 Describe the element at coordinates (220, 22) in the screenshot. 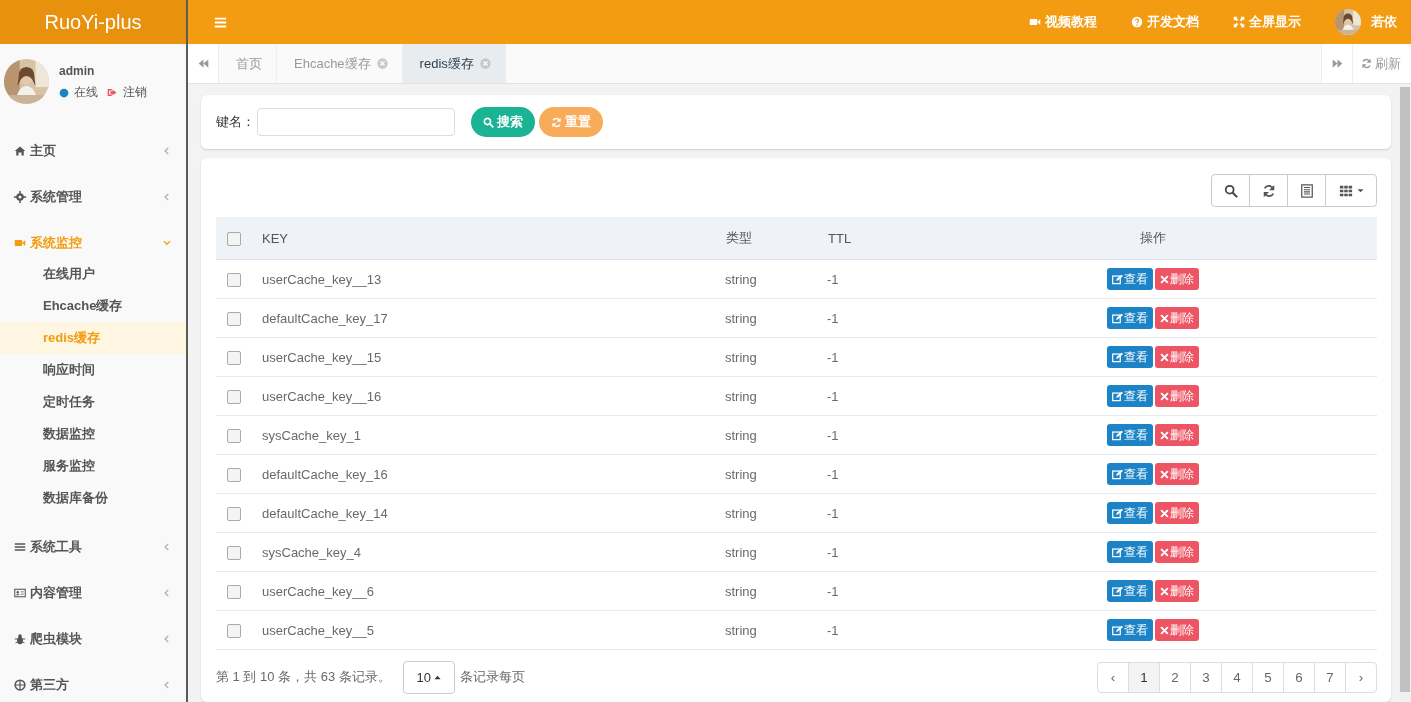

I see `menu-icon` at that location.